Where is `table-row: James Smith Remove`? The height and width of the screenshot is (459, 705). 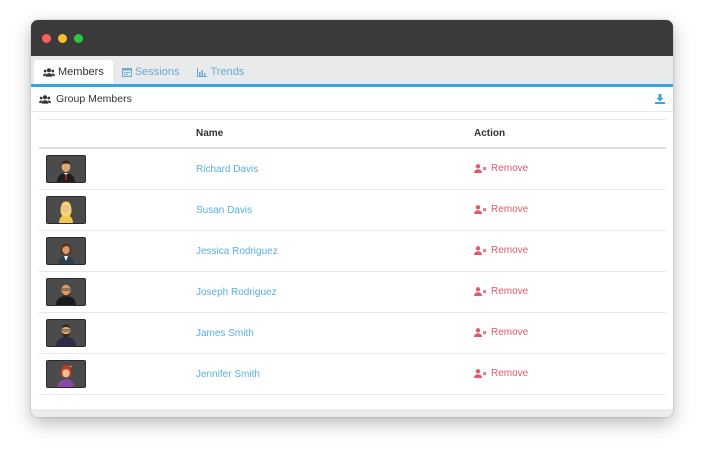 table-row: James Smith Remove is located at coordinates (352, 333).